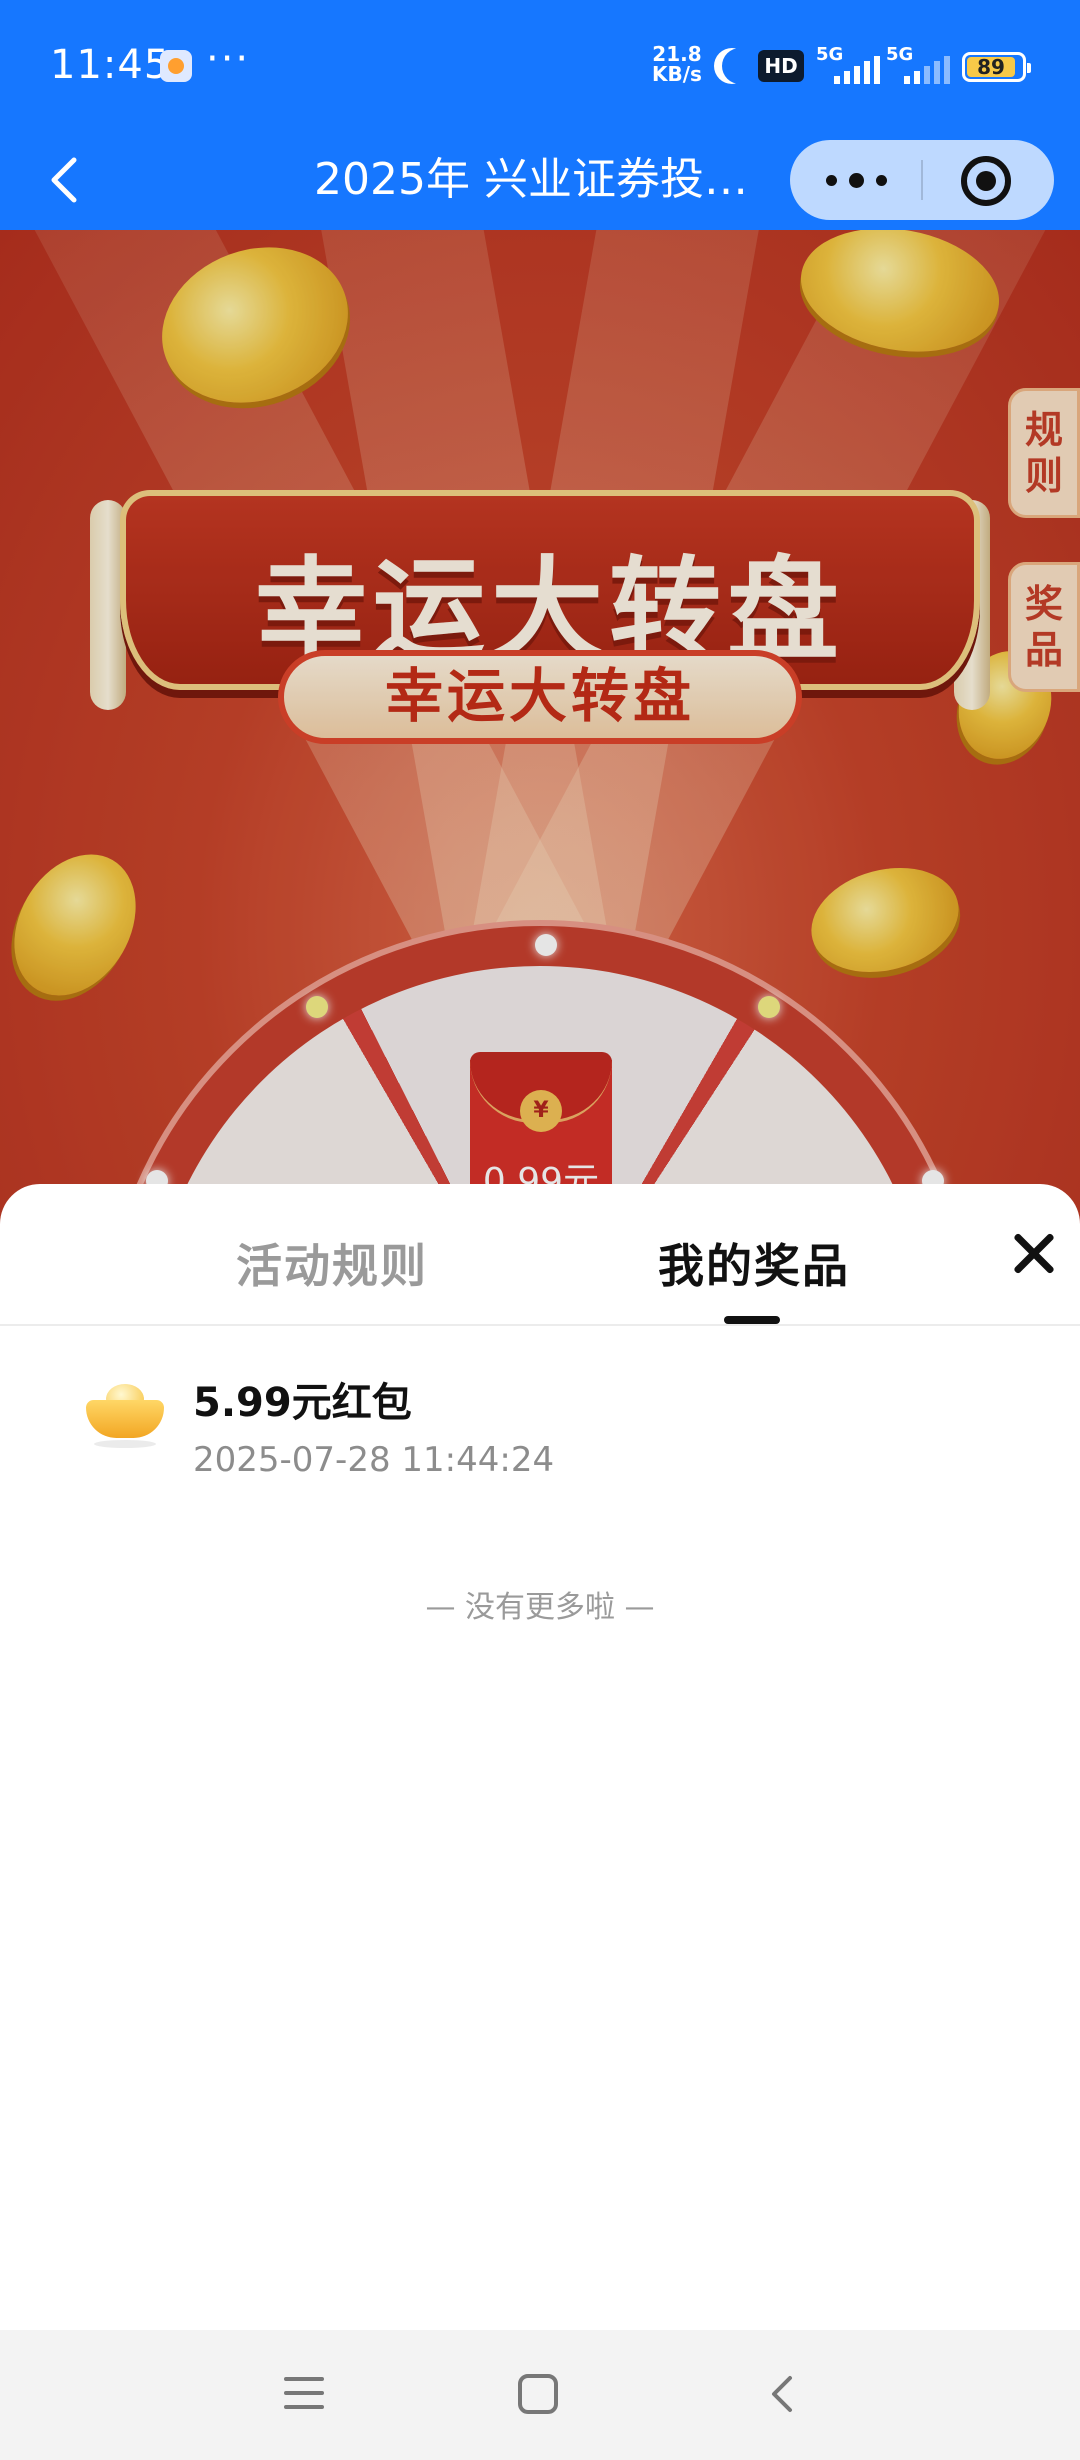  I want to click on home-icon, so click(538, 2394).